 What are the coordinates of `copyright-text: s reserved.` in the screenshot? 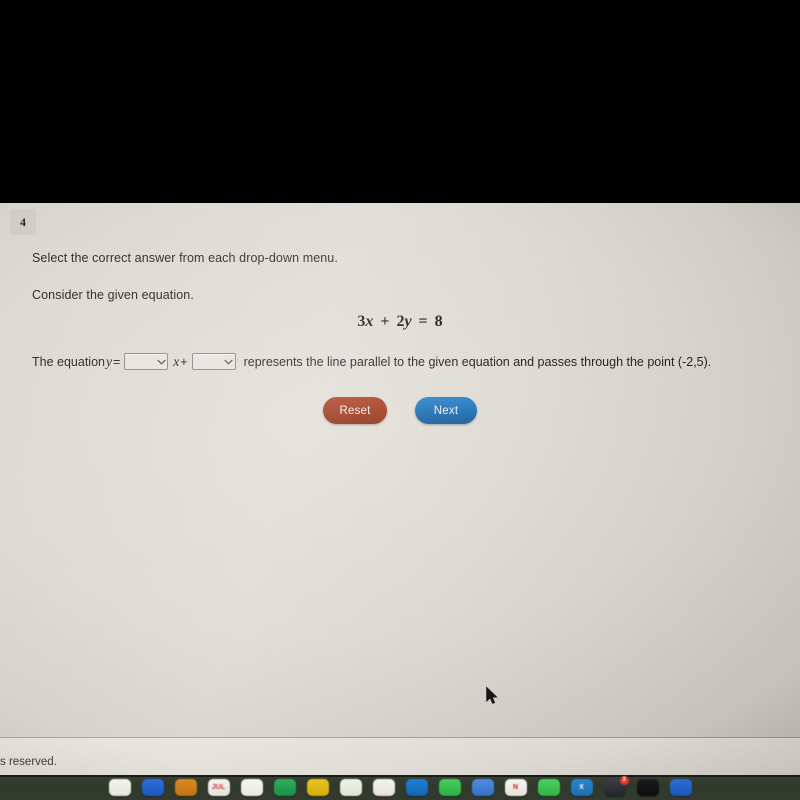 It's located at (28, 762).